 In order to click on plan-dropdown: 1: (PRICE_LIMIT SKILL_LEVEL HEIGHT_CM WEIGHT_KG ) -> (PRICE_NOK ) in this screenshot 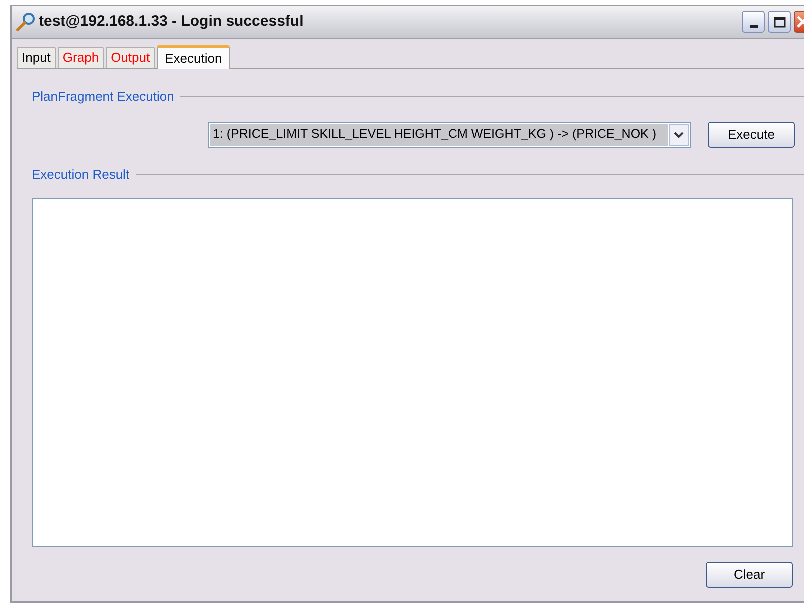, I will do `click(449, 135)`.